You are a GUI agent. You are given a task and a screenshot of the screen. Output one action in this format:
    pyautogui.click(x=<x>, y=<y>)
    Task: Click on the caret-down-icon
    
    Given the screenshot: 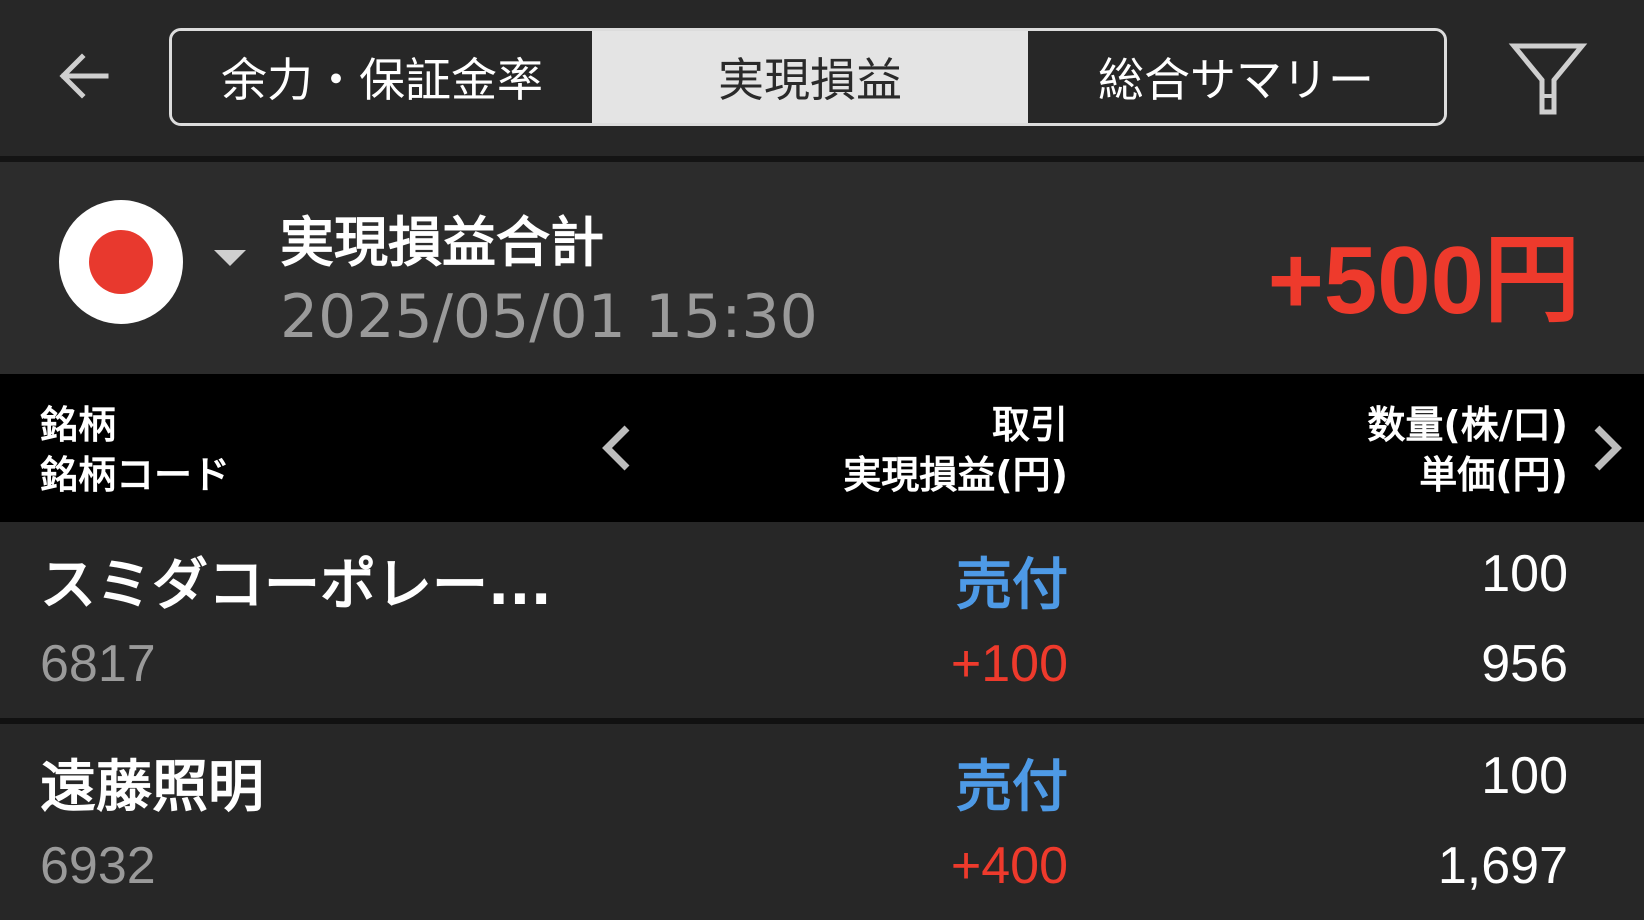 What is the action you would take?
    pyautogui.click(x=230, y=258)
    